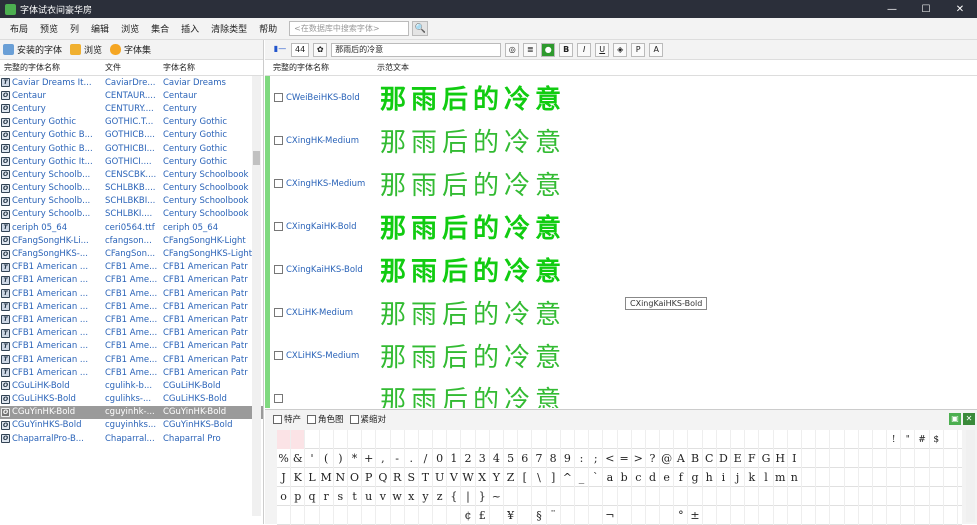 The width and height of the screenshot is (977, 525). Describe the element at coordinates (284, 477) in the screenshot. I see `charmap-cell: J` at that location.